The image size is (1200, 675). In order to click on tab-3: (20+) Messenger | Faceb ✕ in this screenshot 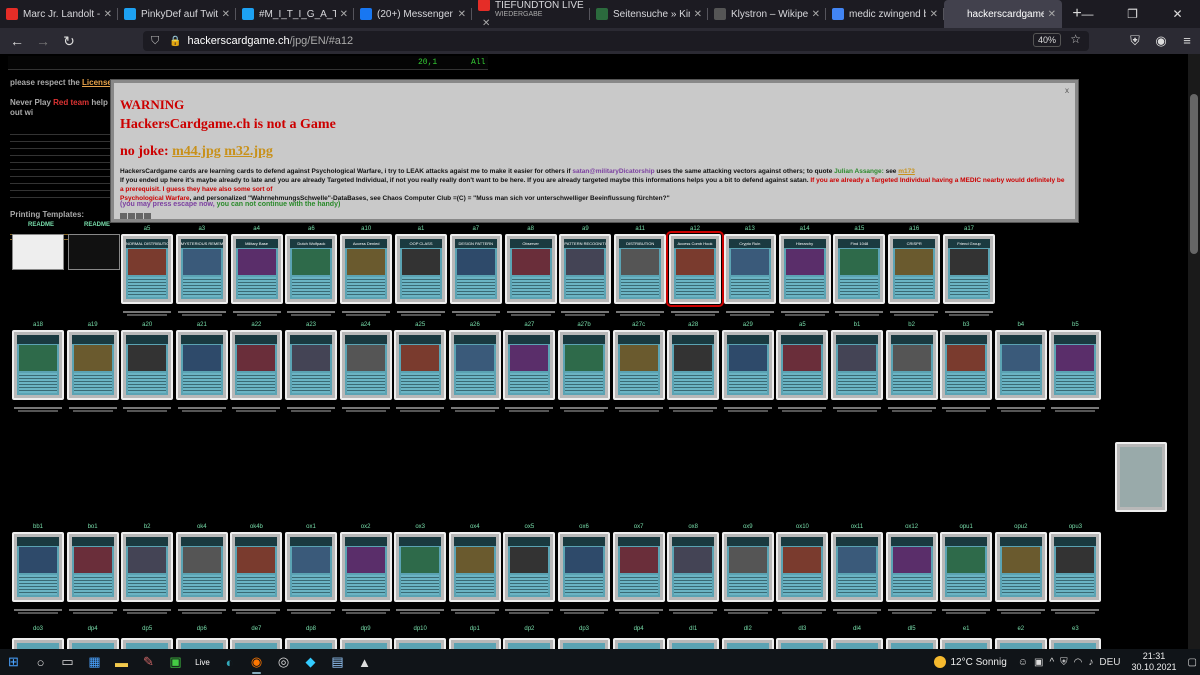, I will do `click(413, 14)`.